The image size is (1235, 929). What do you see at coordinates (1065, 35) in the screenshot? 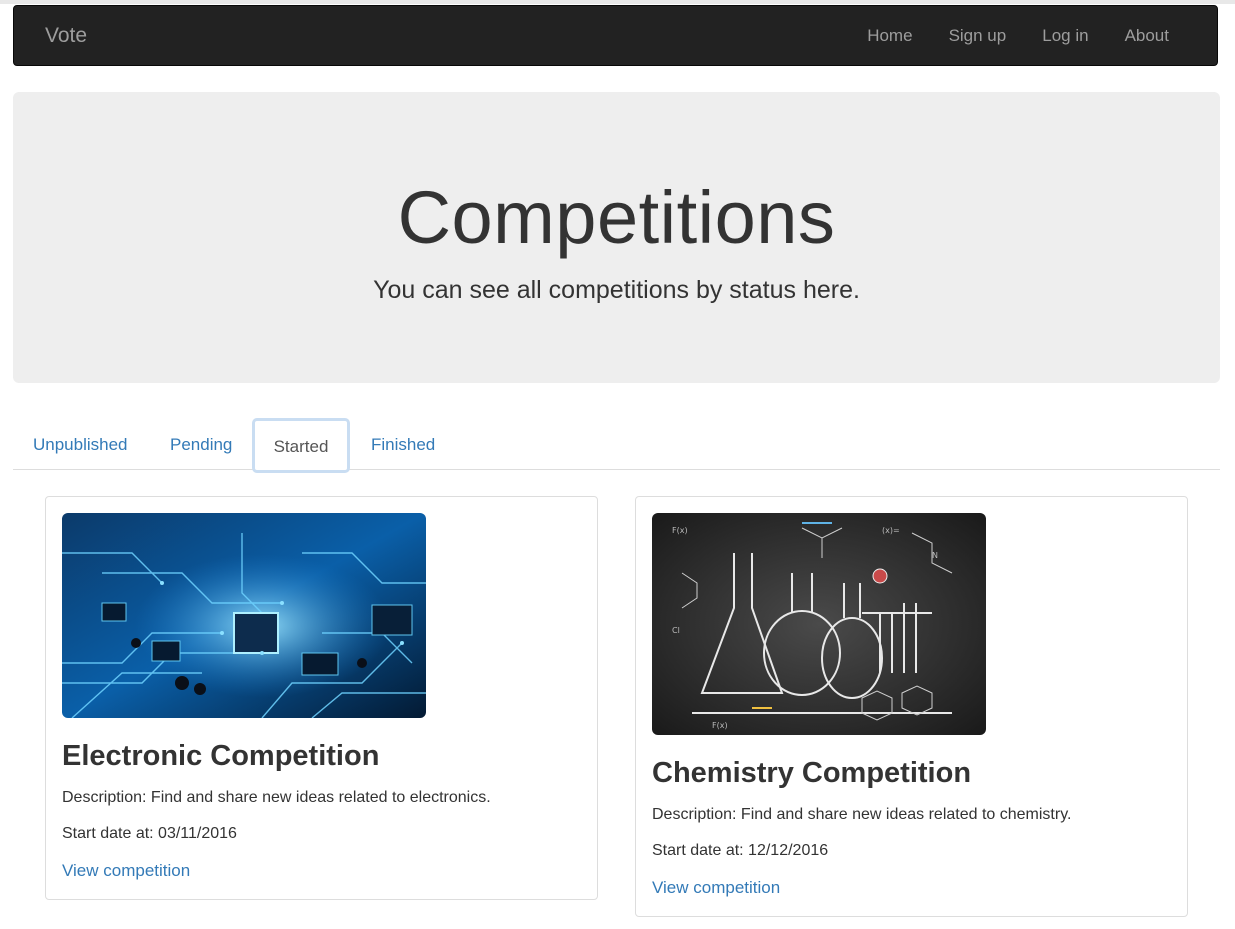
I see `nav-login-link: Log in` at bounding box center [1065, 35].